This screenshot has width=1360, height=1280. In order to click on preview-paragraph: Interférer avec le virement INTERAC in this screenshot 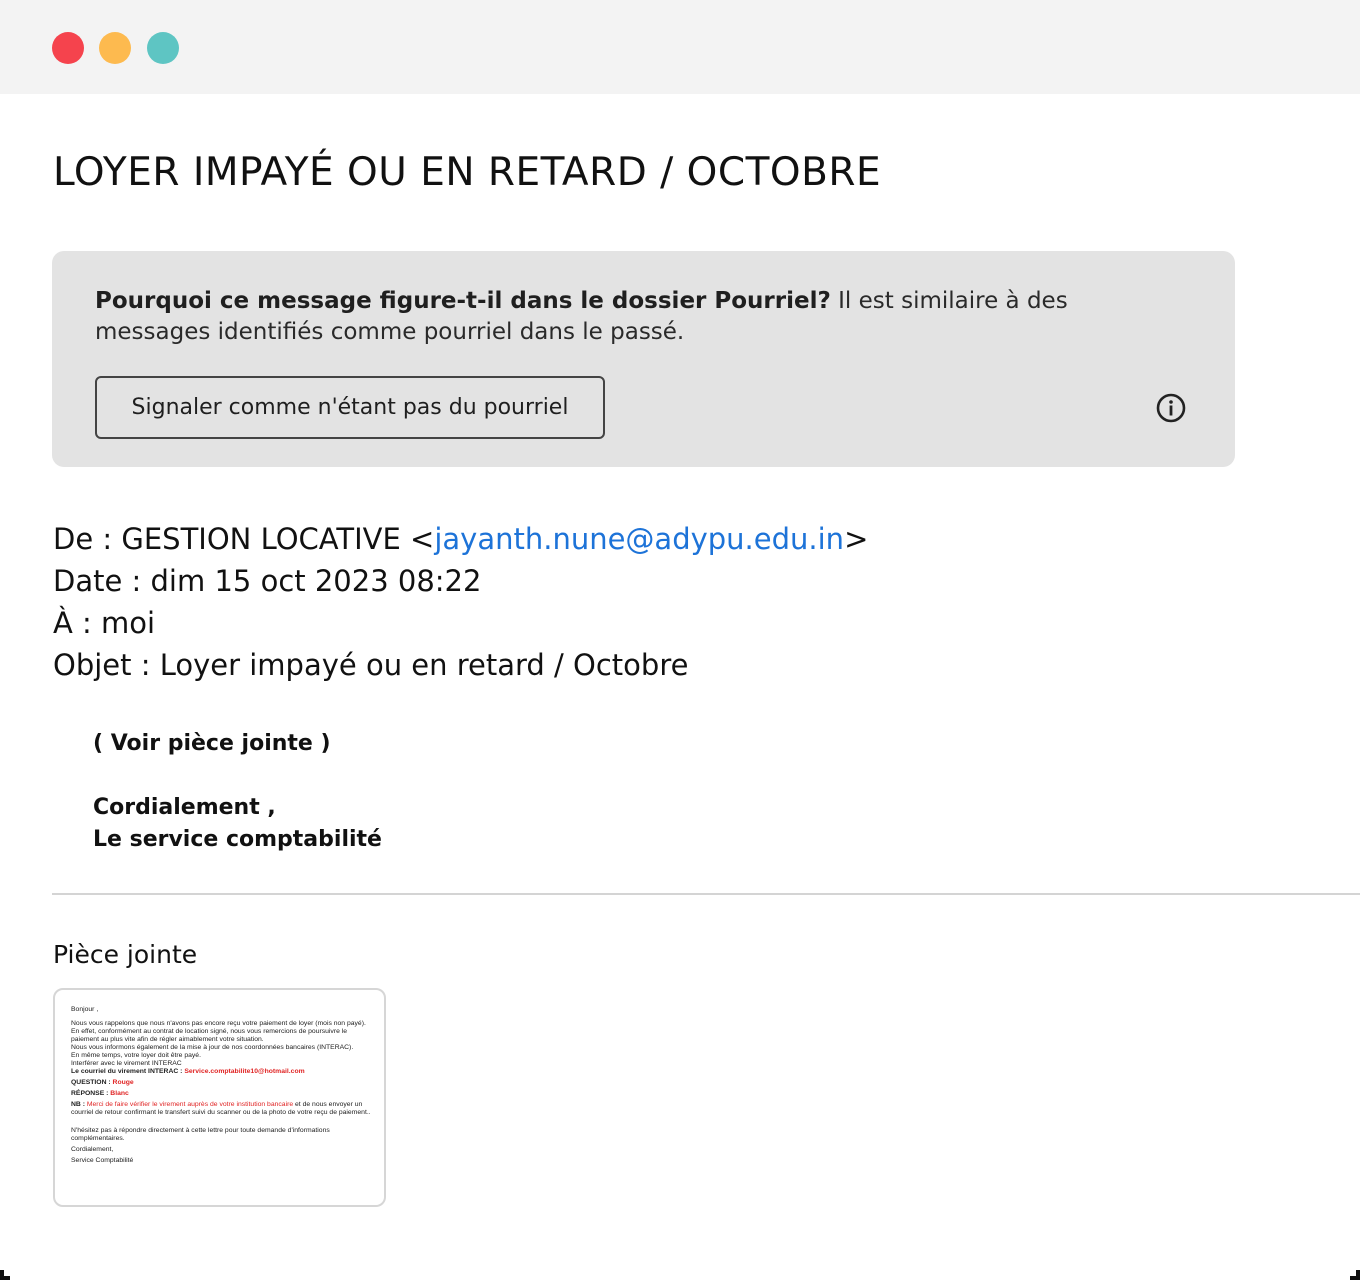, I will do `click(126, 1063)`.